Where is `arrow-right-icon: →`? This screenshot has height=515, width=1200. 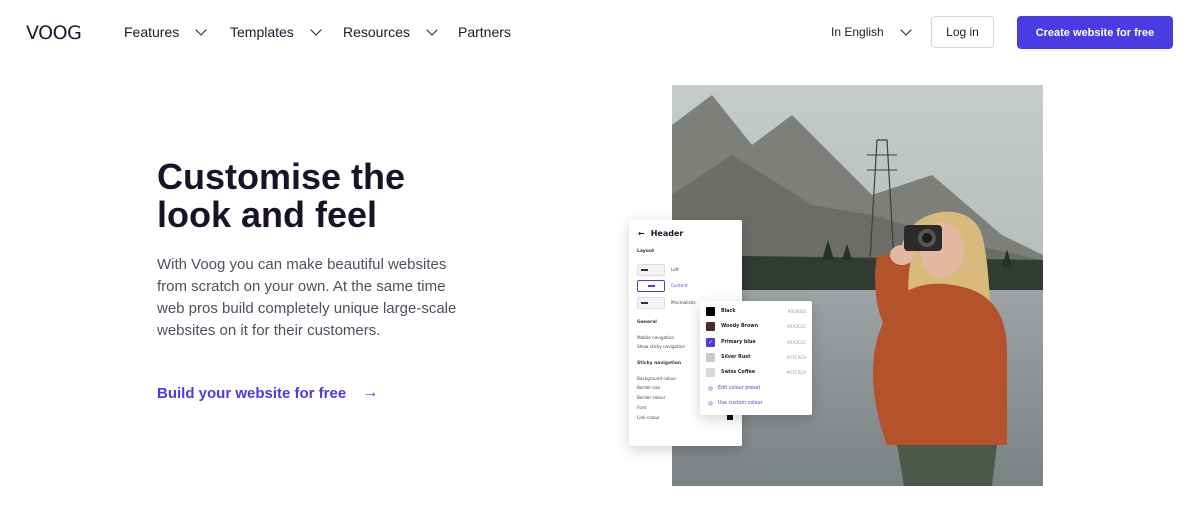 arrow-right-icon: → is located at coordinates (370, 392).